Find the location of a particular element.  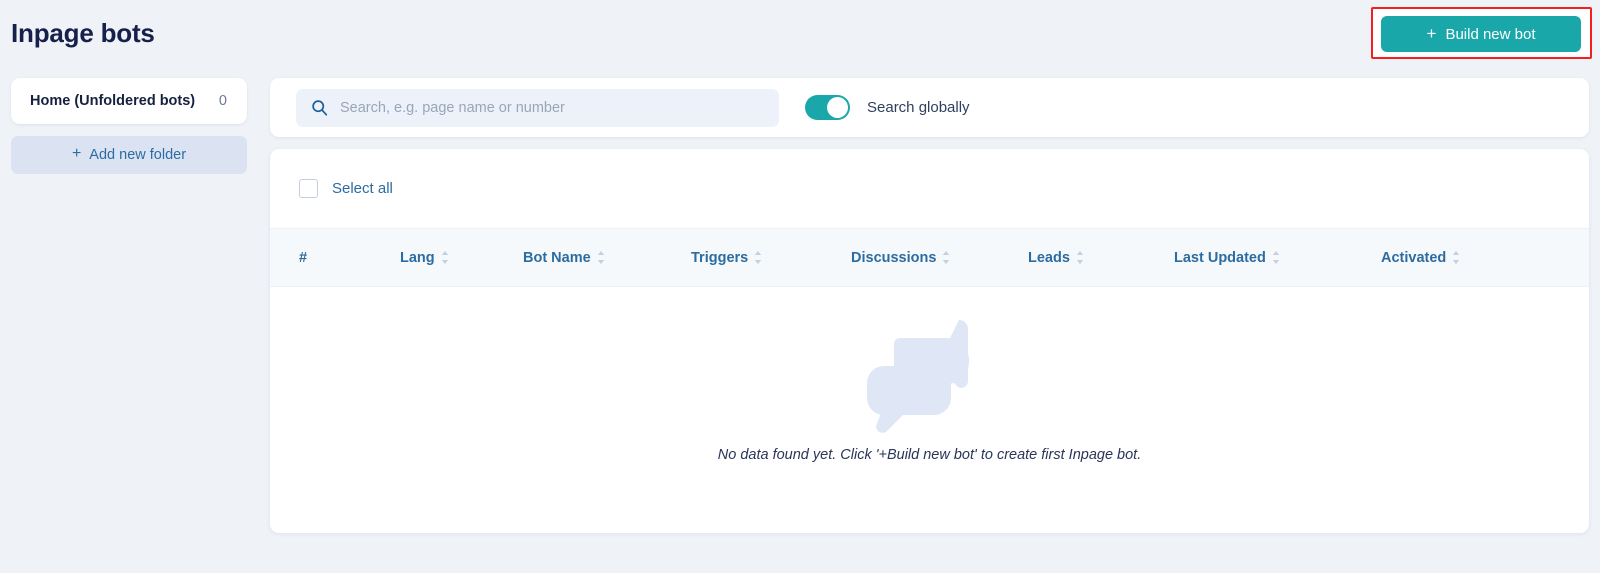

column-header-leads: Leads is located at coordinates (1101, 258).